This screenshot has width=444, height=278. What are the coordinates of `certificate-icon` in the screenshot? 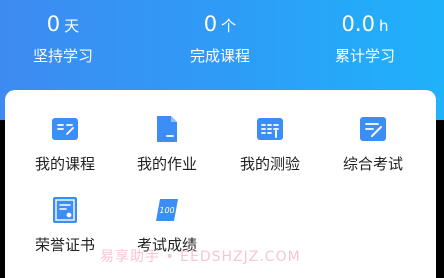 It's located at (65, 210).